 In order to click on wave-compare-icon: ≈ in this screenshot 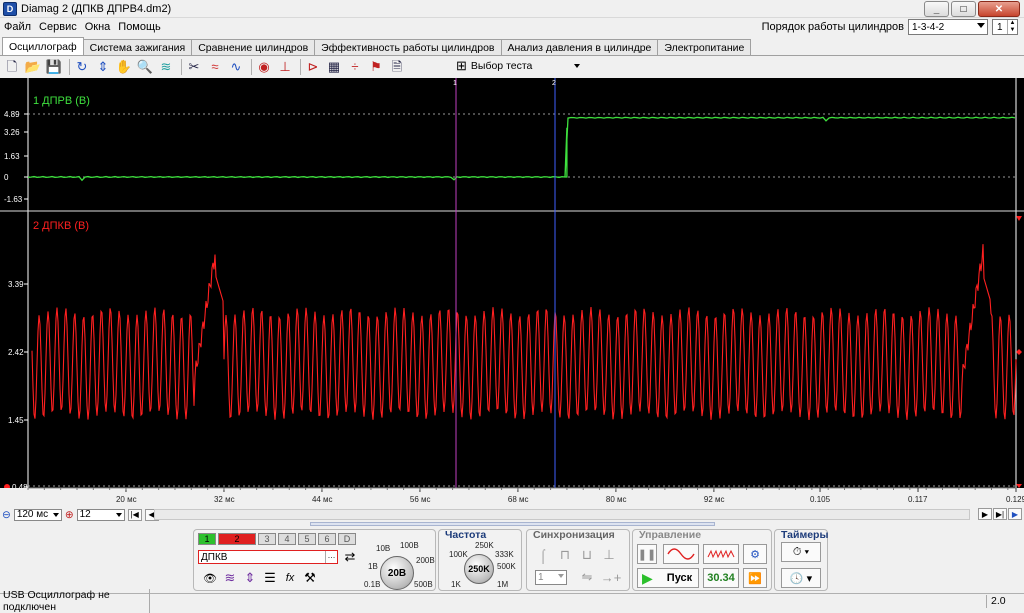, I will do `click(215, 67)`.